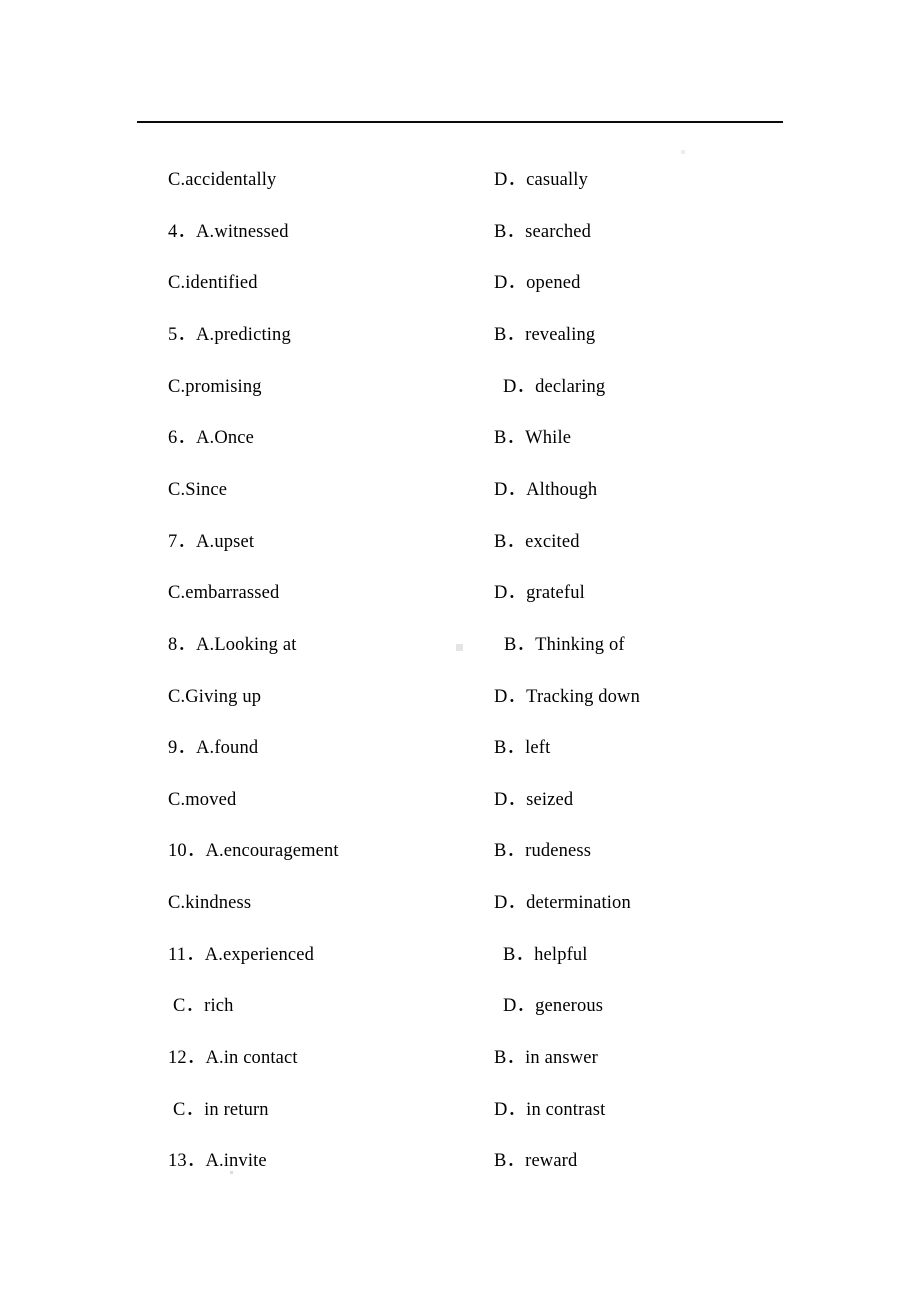  What do you see at coordinates (211, 438) in the screenshot?
I see `option-left: 6．A.Once` at bounding box center [211, 438].